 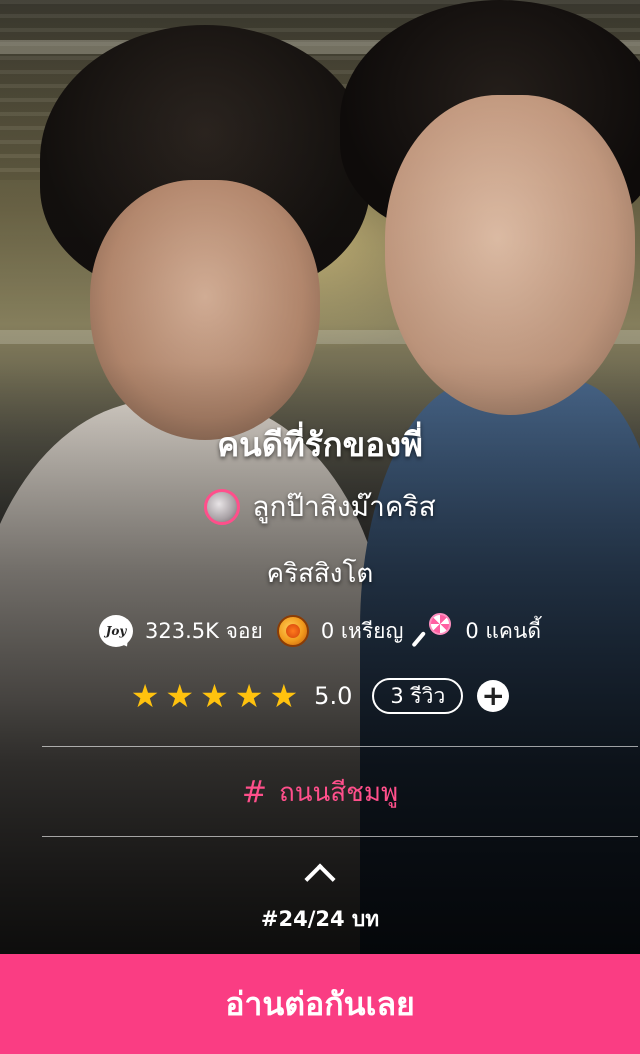 I want to click on tag-label: ถนนสีชมพู, so click(x=338, y=792).